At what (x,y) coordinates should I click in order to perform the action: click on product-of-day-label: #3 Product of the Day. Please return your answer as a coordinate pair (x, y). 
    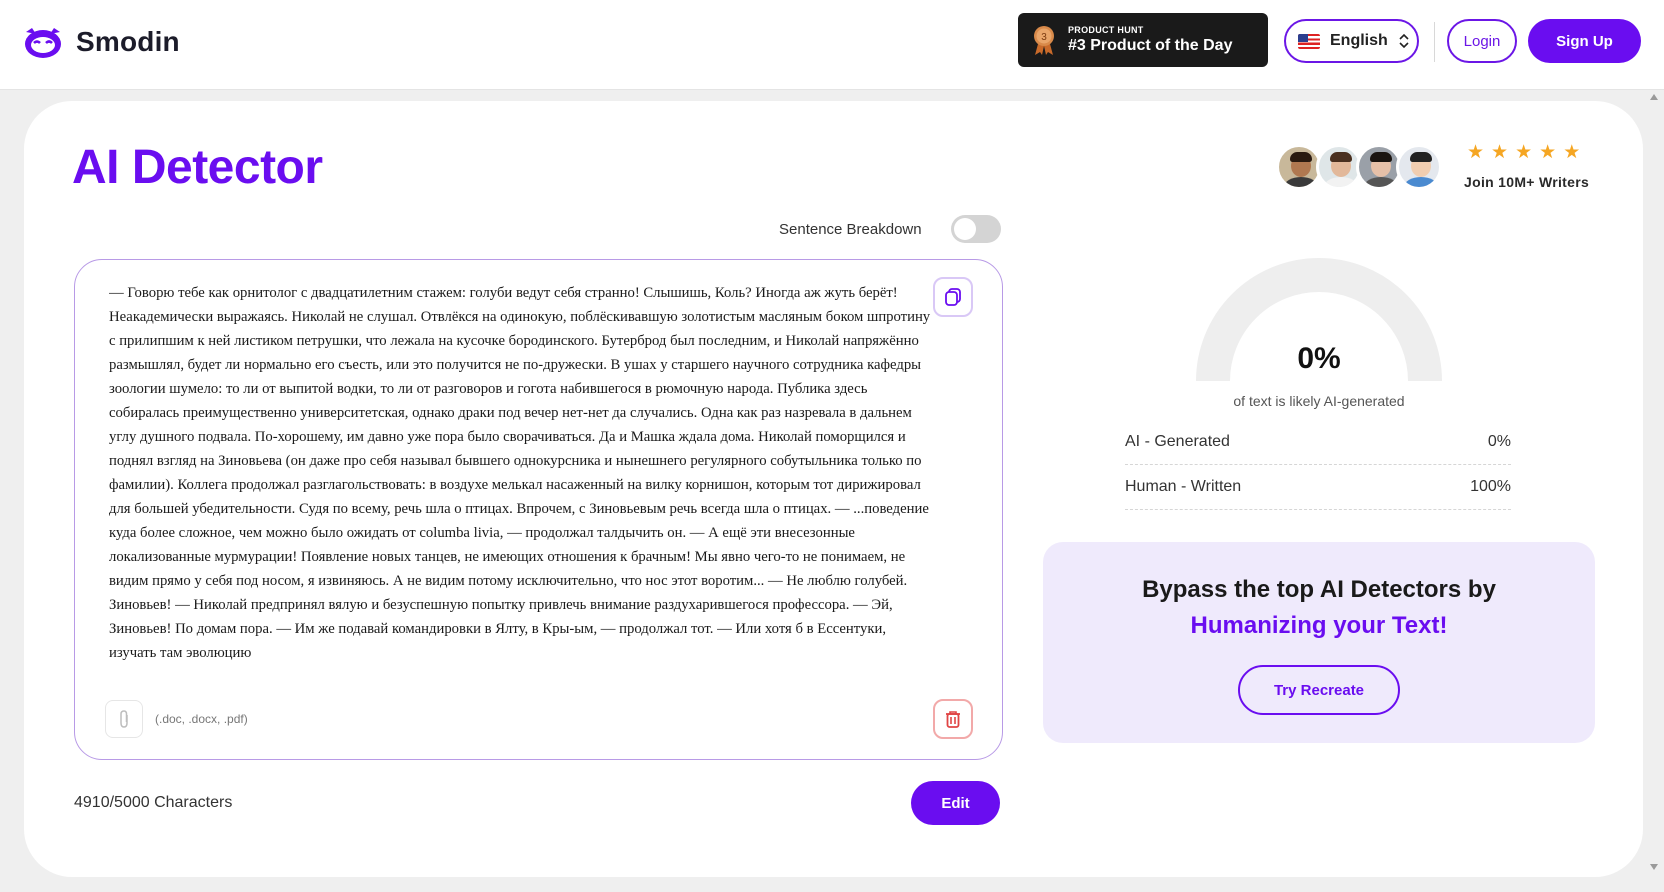
    Looking at the image, I should click on (1150, 45).